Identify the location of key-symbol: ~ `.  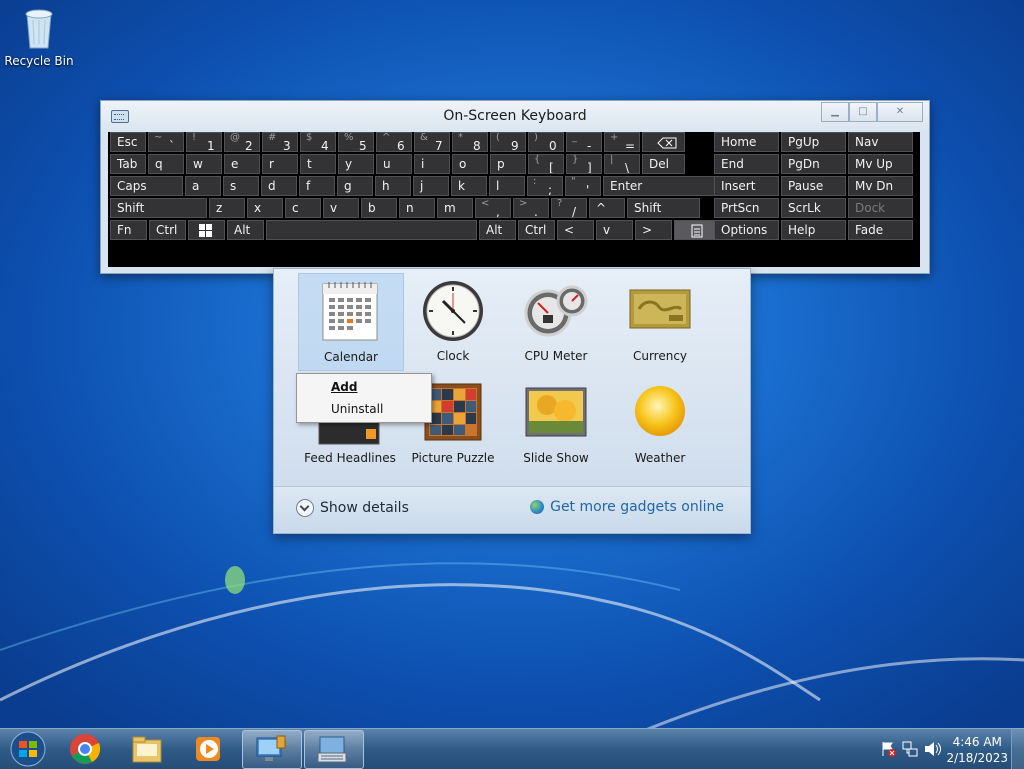
(166, 142).